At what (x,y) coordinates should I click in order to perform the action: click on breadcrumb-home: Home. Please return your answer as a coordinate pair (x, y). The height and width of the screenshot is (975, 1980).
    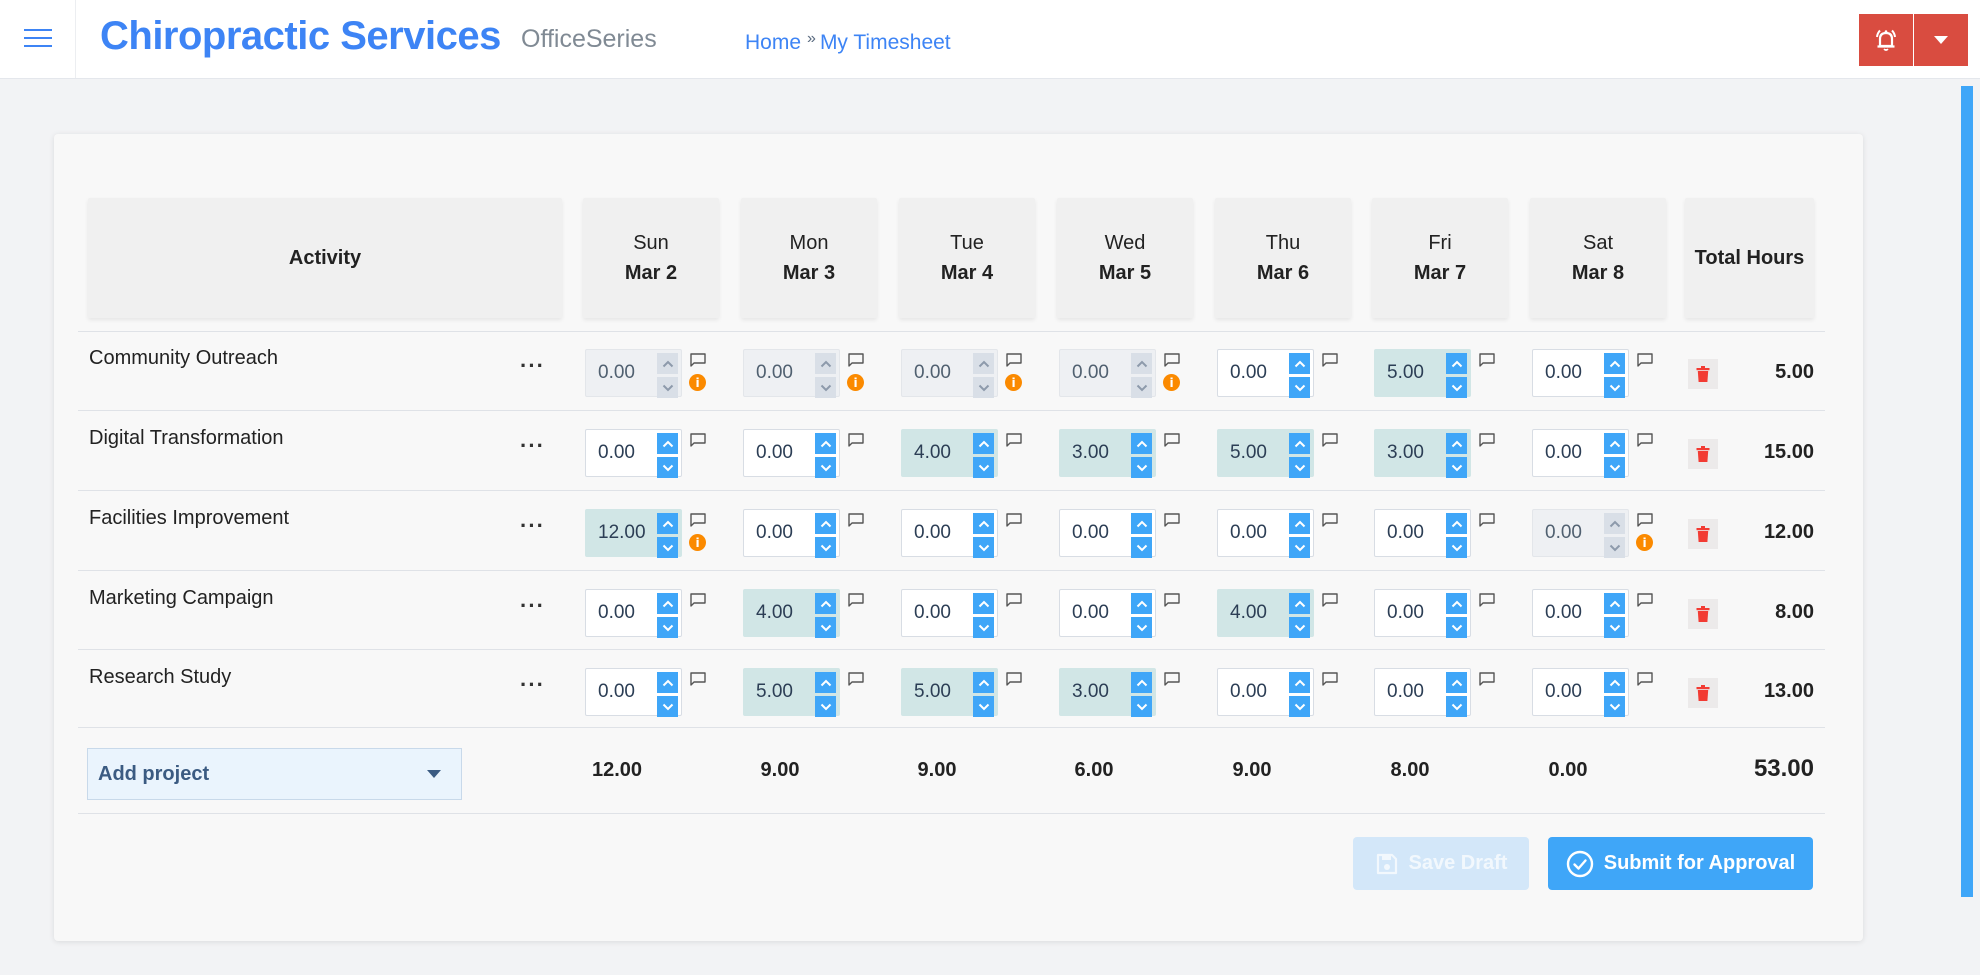
    Looking at the image, I should click on (773, 43).